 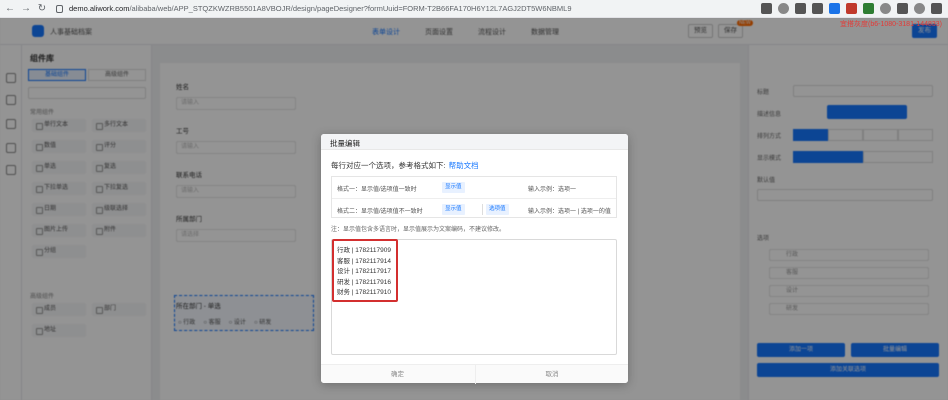 What do you see at coordinates (397, 374) in the screenshot?
I see `confirm-button: 确定` at bounding box center [397, 374].